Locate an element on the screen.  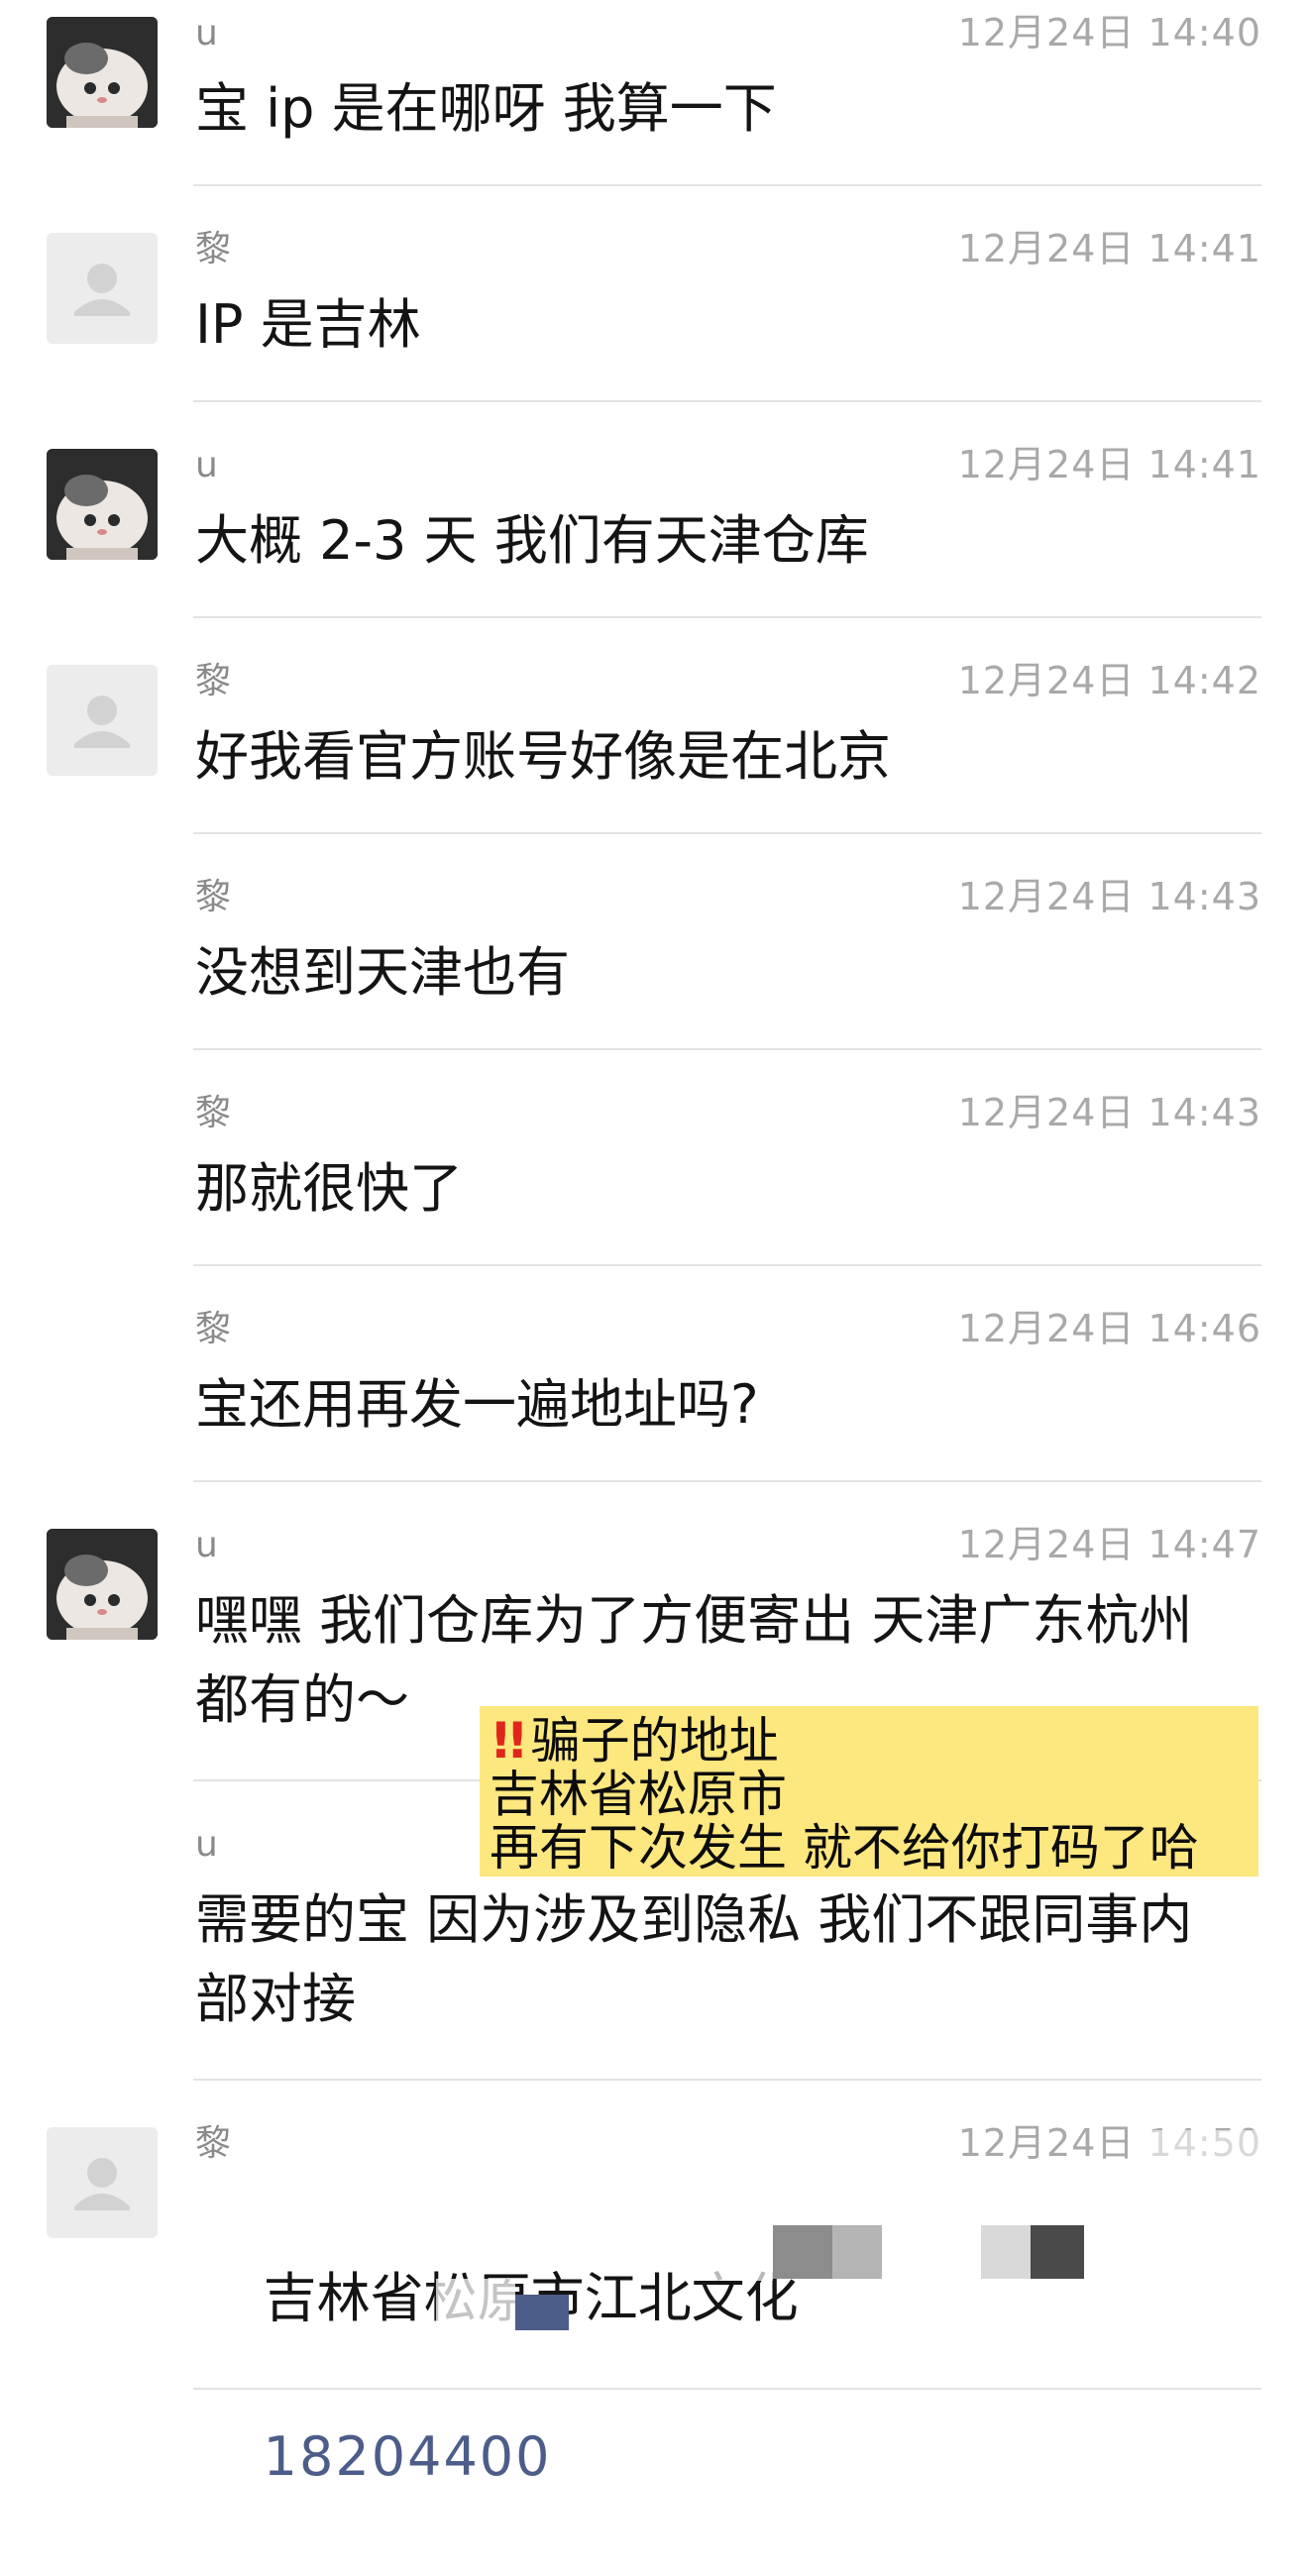
message-text: 那就很快了 is located at coordinates (329, 1188).